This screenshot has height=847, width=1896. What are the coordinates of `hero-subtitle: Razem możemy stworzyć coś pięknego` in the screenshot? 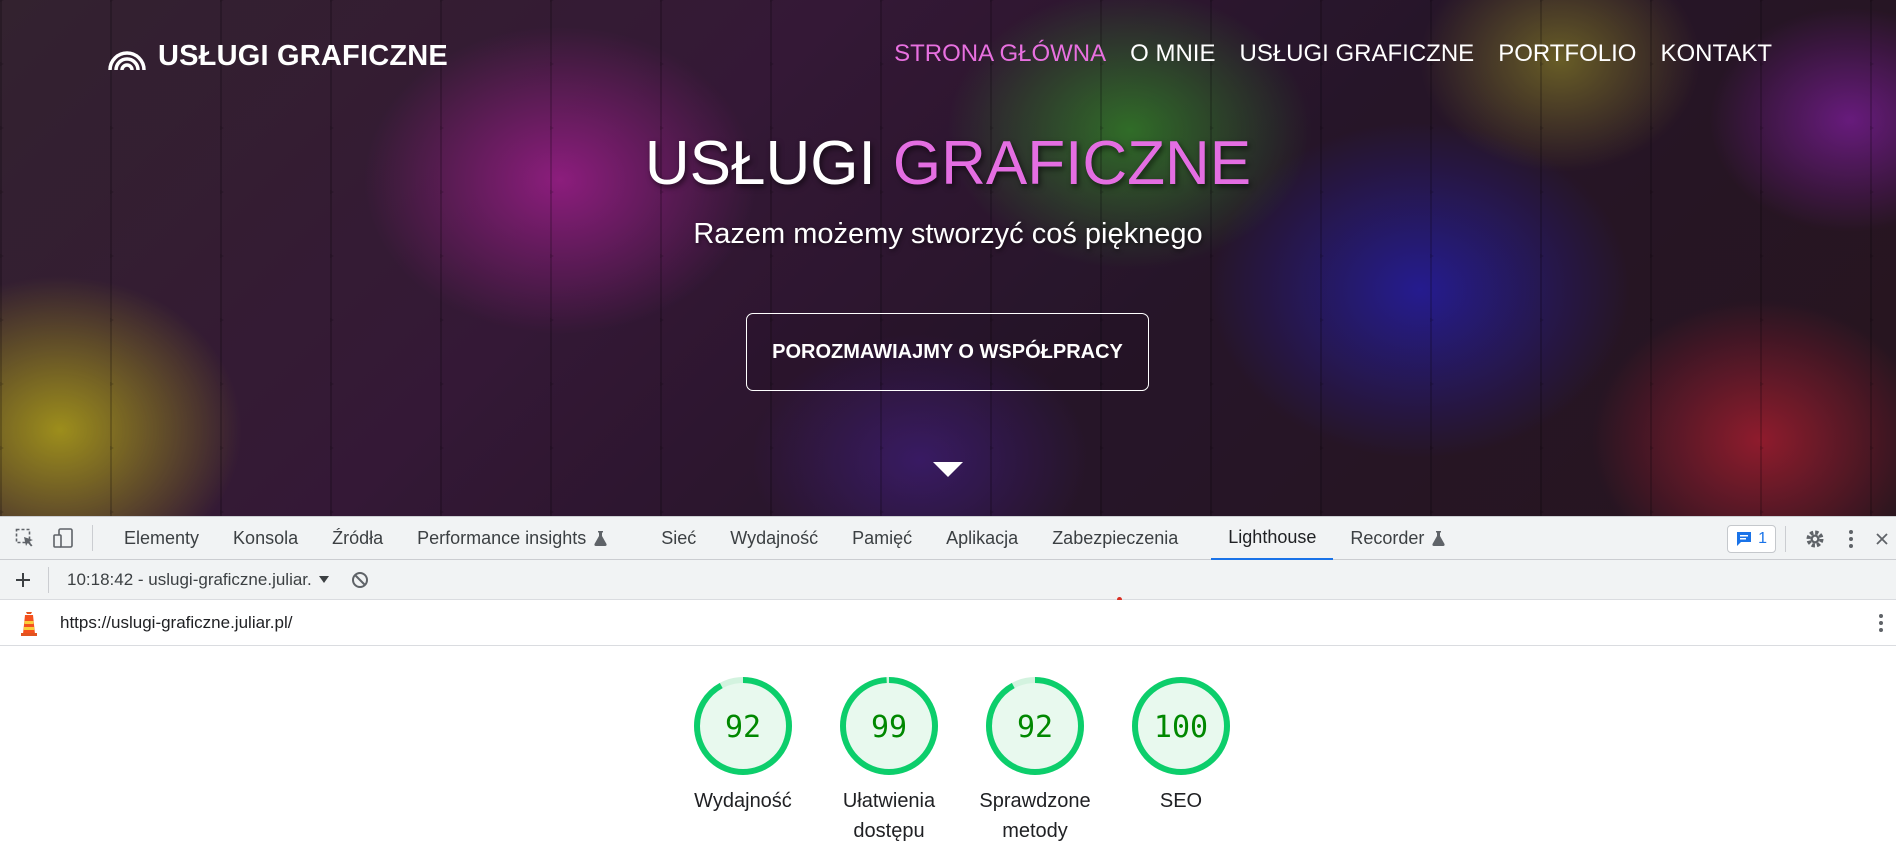 It's located at (948, 234).